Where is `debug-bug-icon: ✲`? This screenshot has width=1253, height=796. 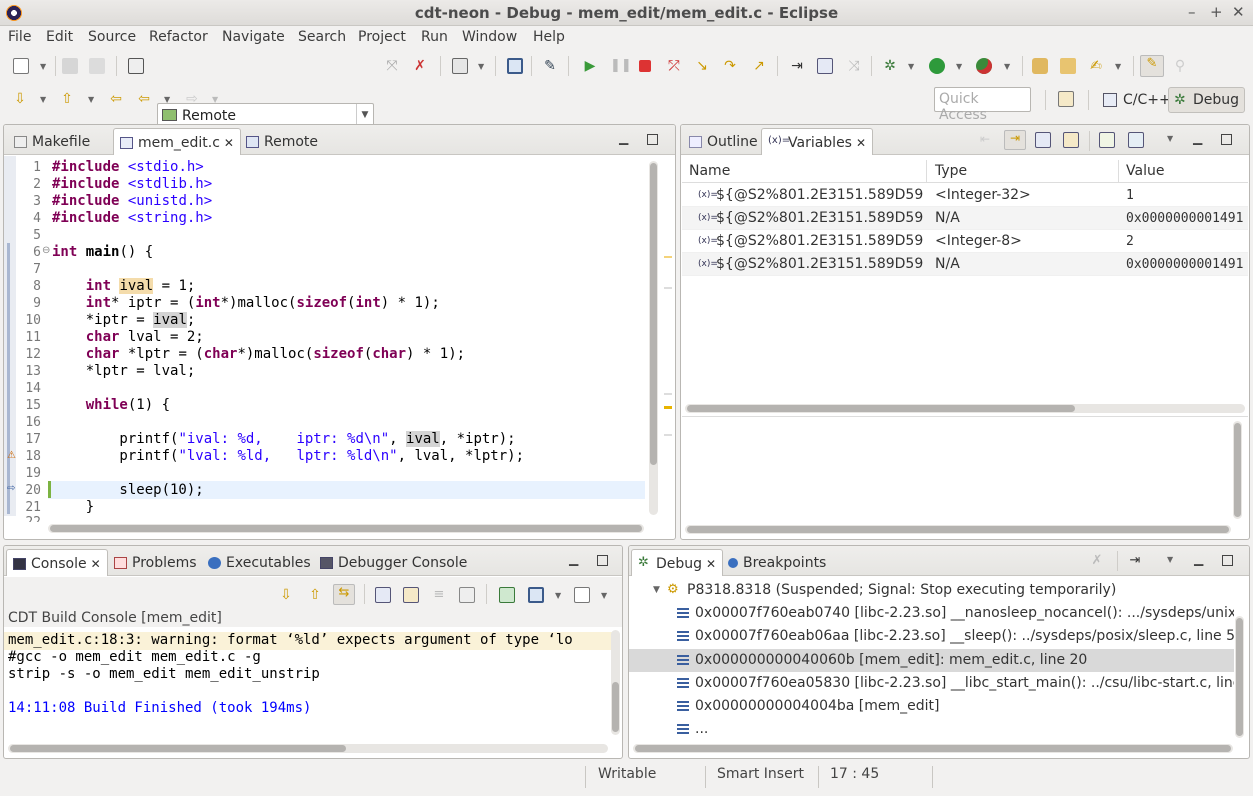 debug-bug-icon: ✲ is located at coordinates (890, 66).